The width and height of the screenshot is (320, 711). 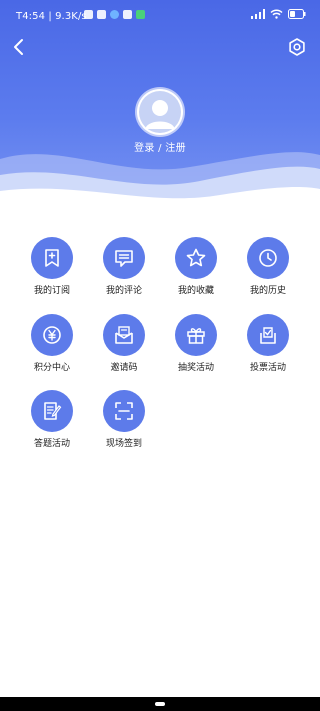 I want to click on menu-item-invite-code: 邀请码, so click(x=124, y=347).